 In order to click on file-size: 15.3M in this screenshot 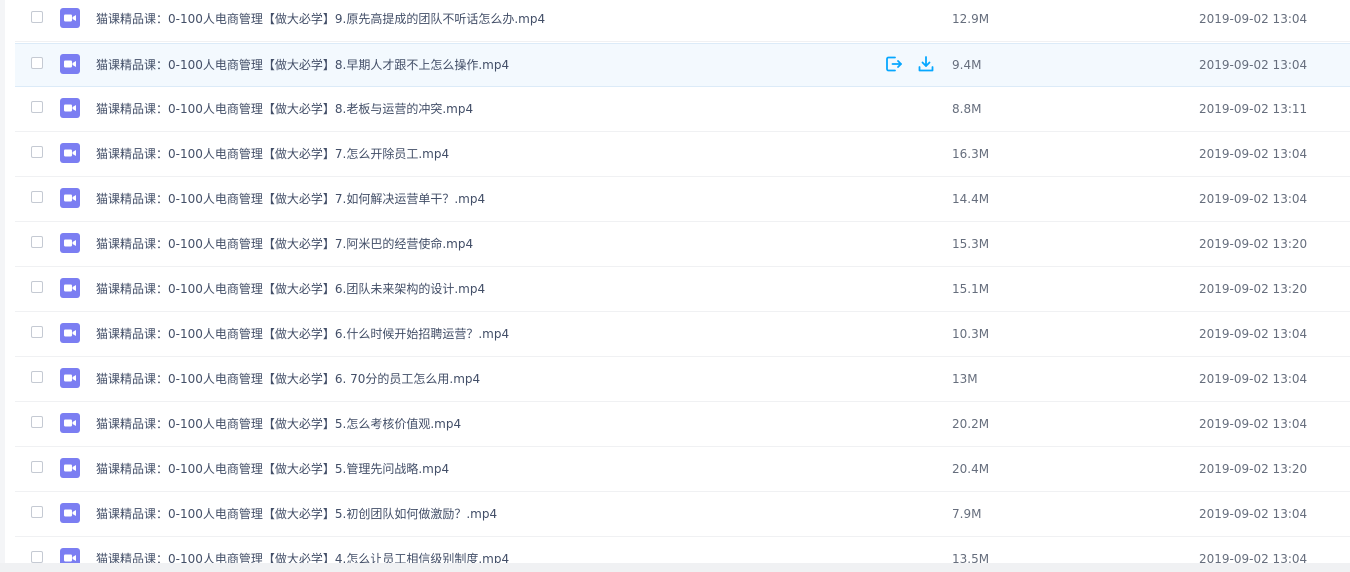, I will do `click(971, 244)`.